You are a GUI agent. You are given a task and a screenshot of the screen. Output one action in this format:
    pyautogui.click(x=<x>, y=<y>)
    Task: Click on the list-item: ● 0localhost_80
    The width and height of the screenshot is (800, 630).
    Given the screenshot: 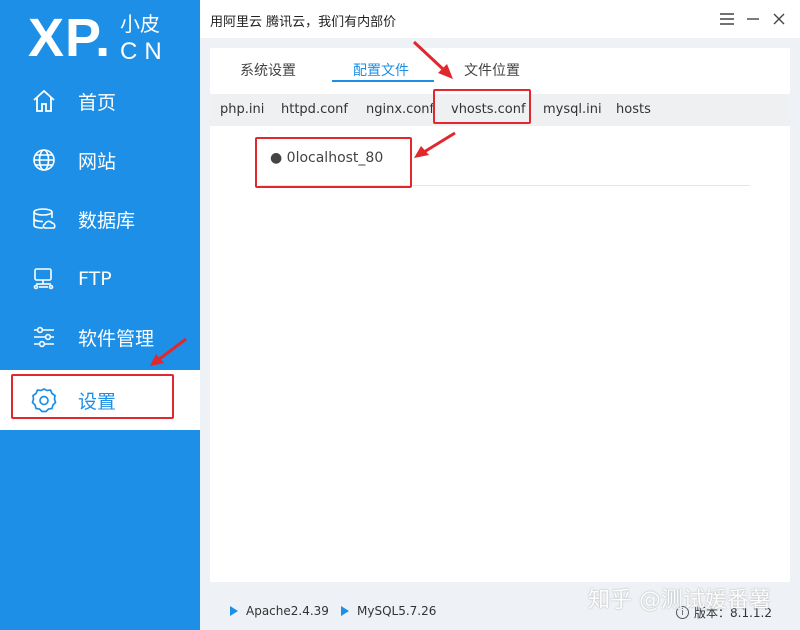 What is the action you would take?
    pyautogui.click(x=326, y=158)
    